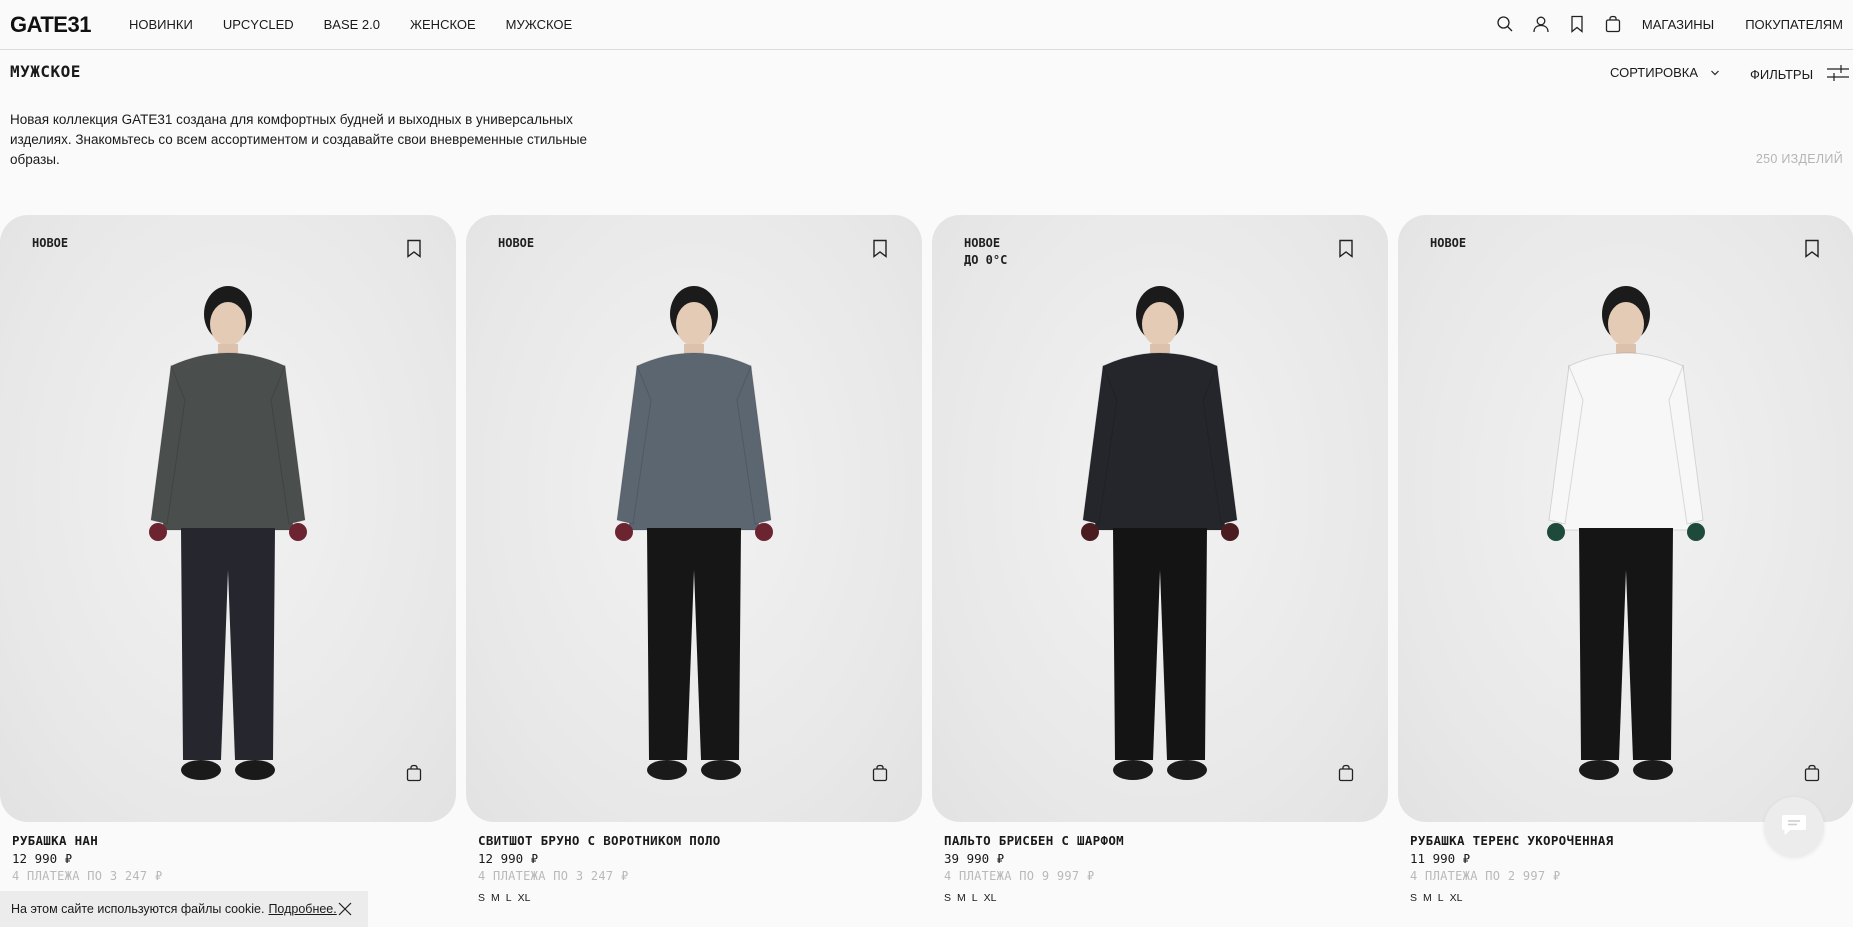  Describe the element at coordinates (1715, 72) in the screenshot. I see `chevron-down-icon` at that location.